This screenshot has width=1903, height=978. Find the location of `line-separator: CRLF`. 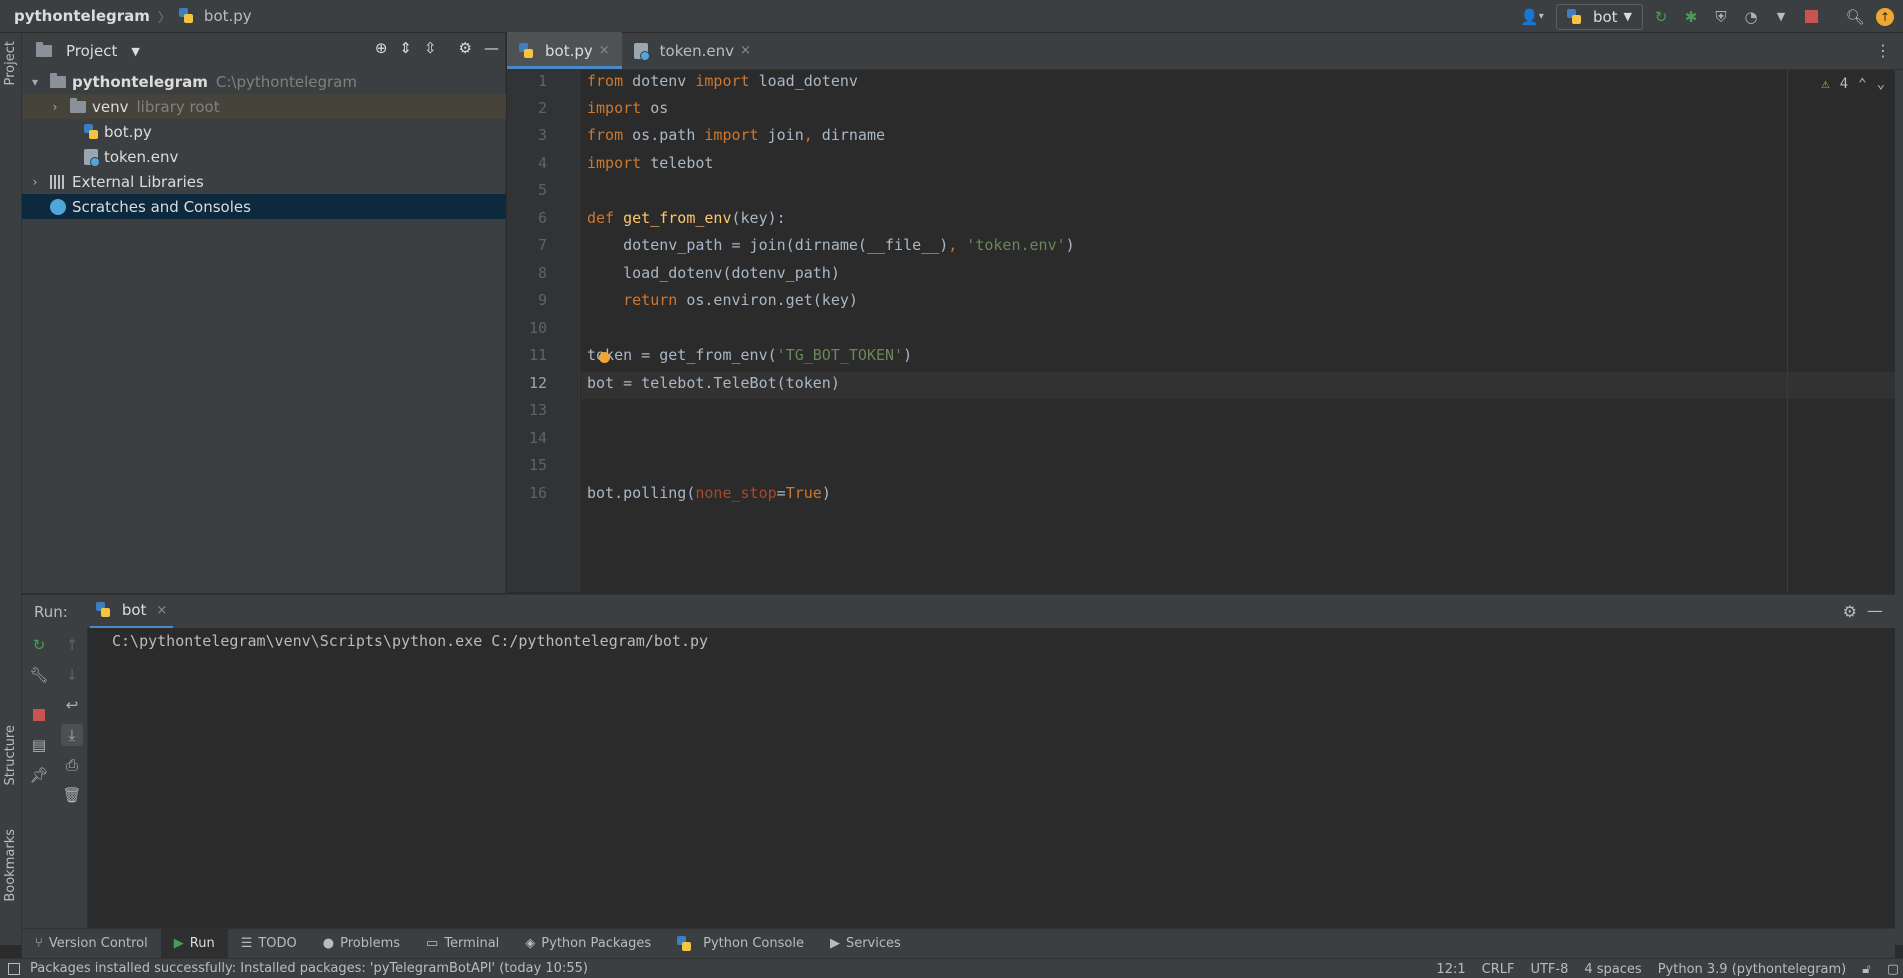

line-separator: CRLF is located at coordinates (1498, 969).